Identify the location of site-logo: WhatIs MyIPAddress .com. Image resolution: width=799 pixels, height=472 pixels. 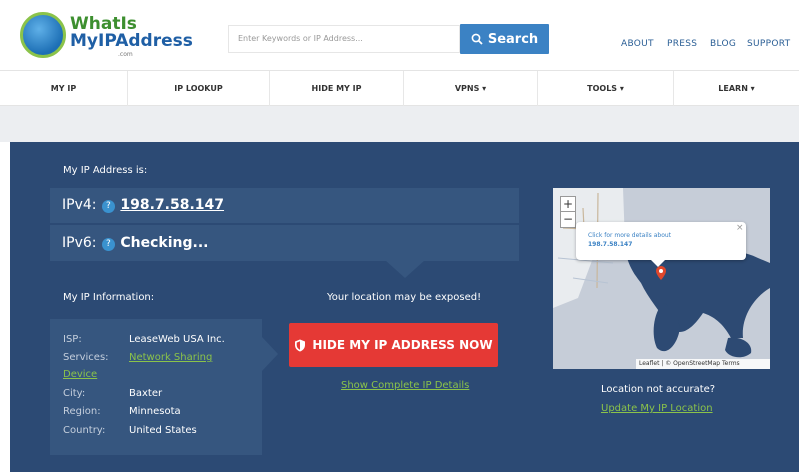
(106, 36).